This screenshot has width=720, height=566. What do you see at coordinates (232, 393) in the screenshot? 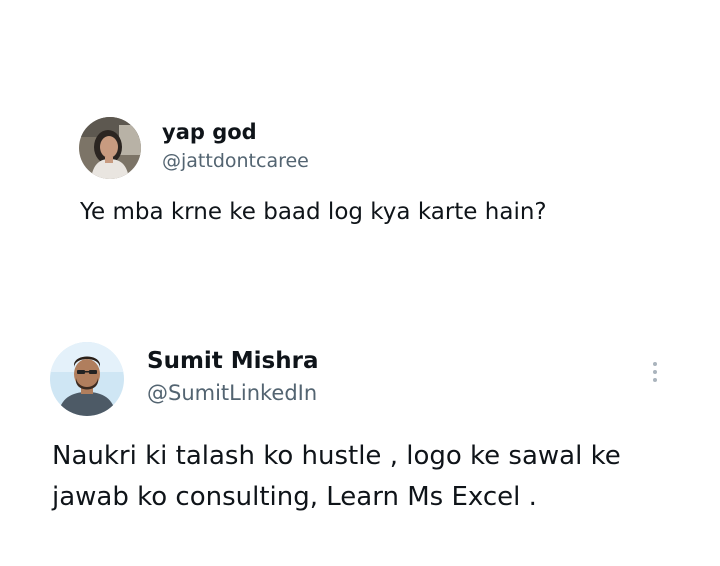
I see `user-handle: @SumitLinkedIn` at bounding box center [232, 393].